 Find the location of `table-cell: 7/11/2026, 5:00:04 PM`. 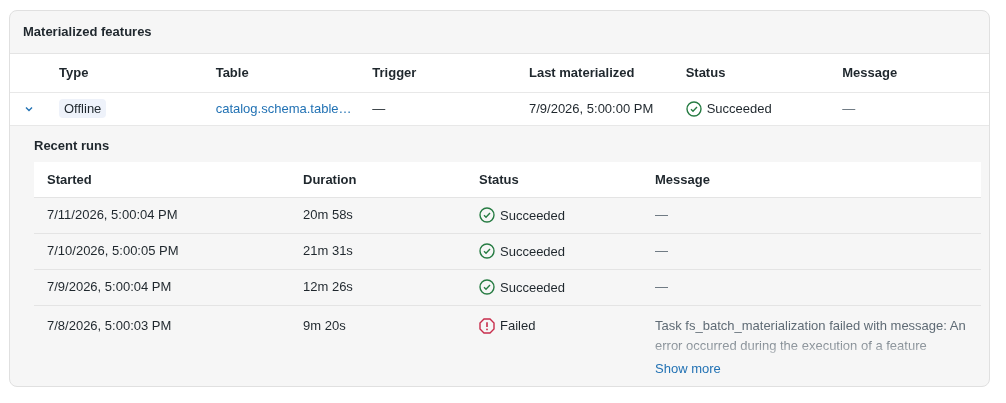

table-cell: 7/11/2026, 5:00:04 PM is located at coordinates (112, 215).